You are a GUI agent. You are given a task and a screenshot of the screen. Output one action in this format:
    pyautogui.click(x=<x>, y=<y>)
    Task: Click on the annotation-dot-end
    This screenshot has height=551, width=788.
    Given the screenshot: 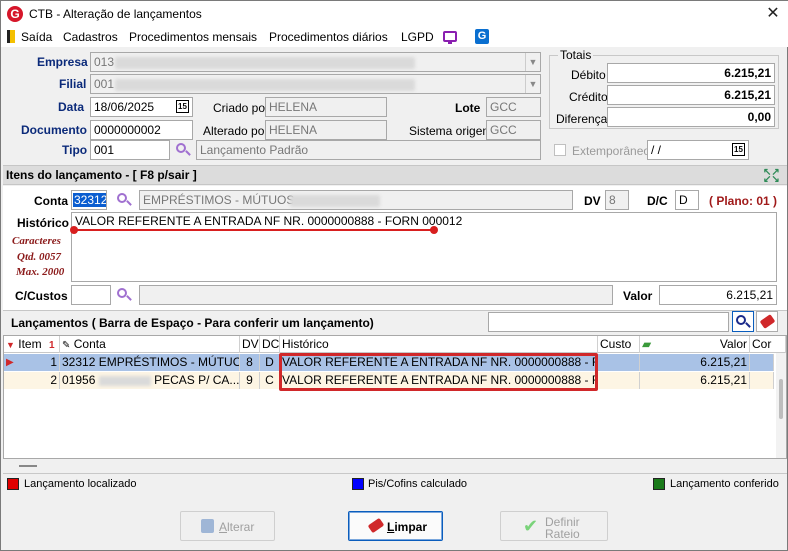 What is the action you would take?
    pyautogui.click(x=434, y=230)
    